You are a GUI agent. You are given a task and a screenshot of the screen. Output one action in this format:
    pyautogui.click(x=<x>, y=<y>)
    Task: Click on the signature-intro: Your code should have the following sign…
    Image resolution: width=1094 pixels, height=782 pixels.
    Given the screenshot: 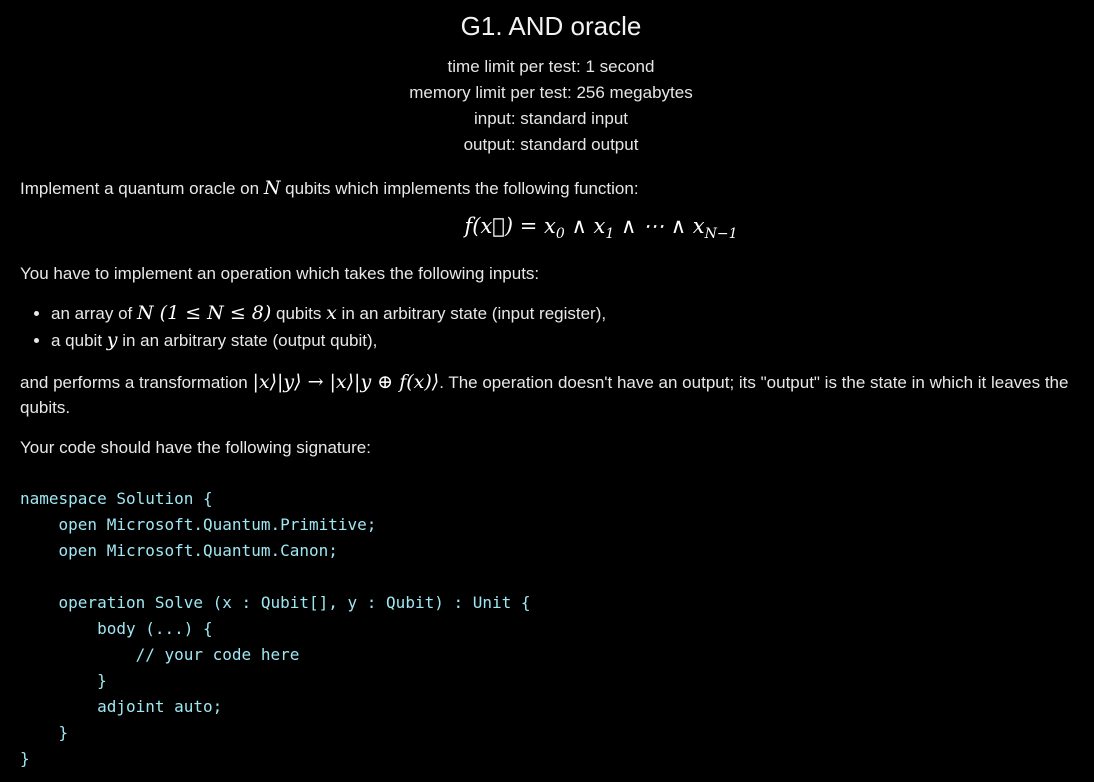 What is the action you would take?
    pyautogui.click(x=195, y=448)
    